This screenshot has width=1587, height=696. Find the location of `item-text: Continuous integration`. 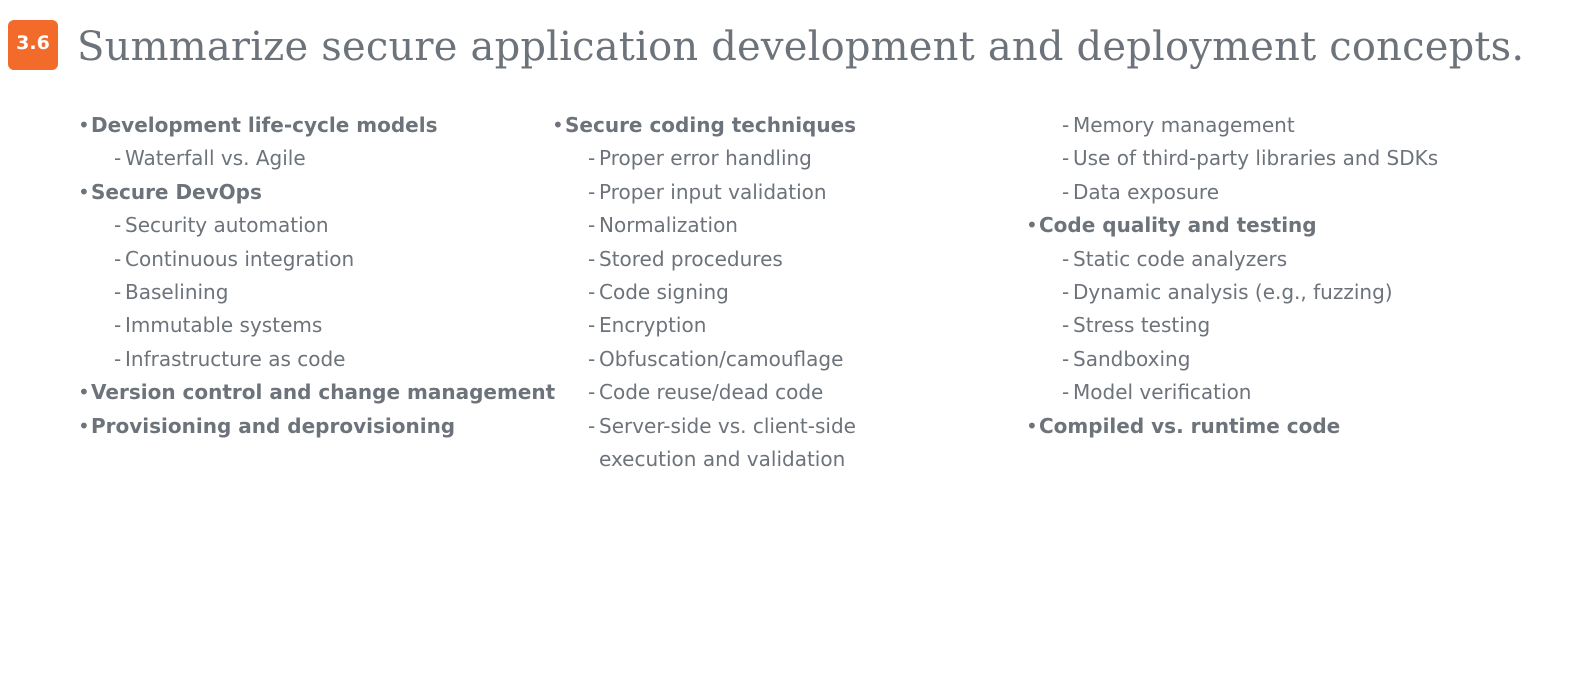

item-text: Continuous integration is located at coordinates (240, 258).